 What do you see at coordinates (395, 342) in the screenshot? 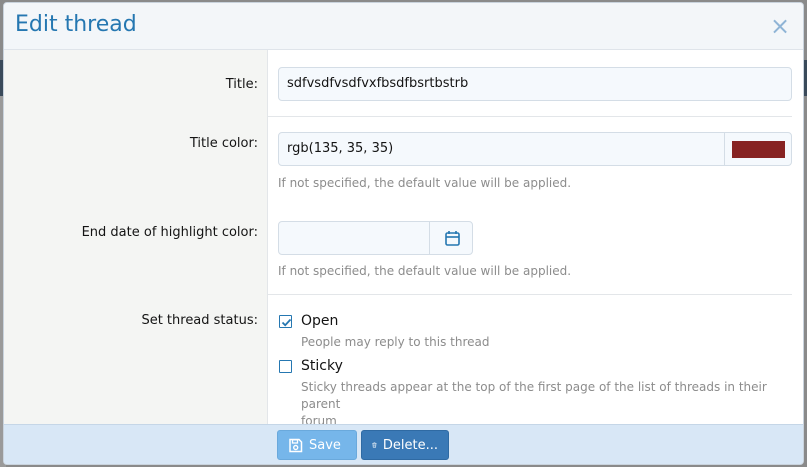
I see `open-option-description: People may reply to this thread` at bounding box center [395, 342].